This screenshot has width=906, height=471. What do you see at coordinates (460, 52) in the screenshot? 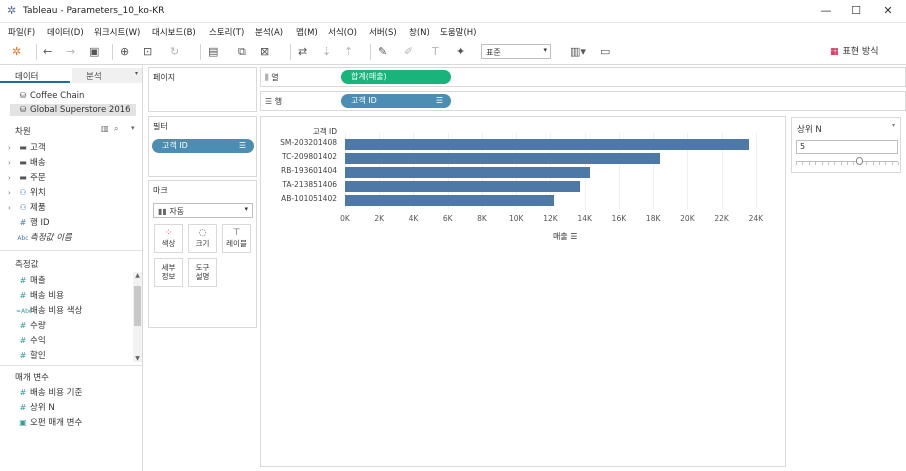
I see `pin-icon: ✦` at bounding box center [460, 52].